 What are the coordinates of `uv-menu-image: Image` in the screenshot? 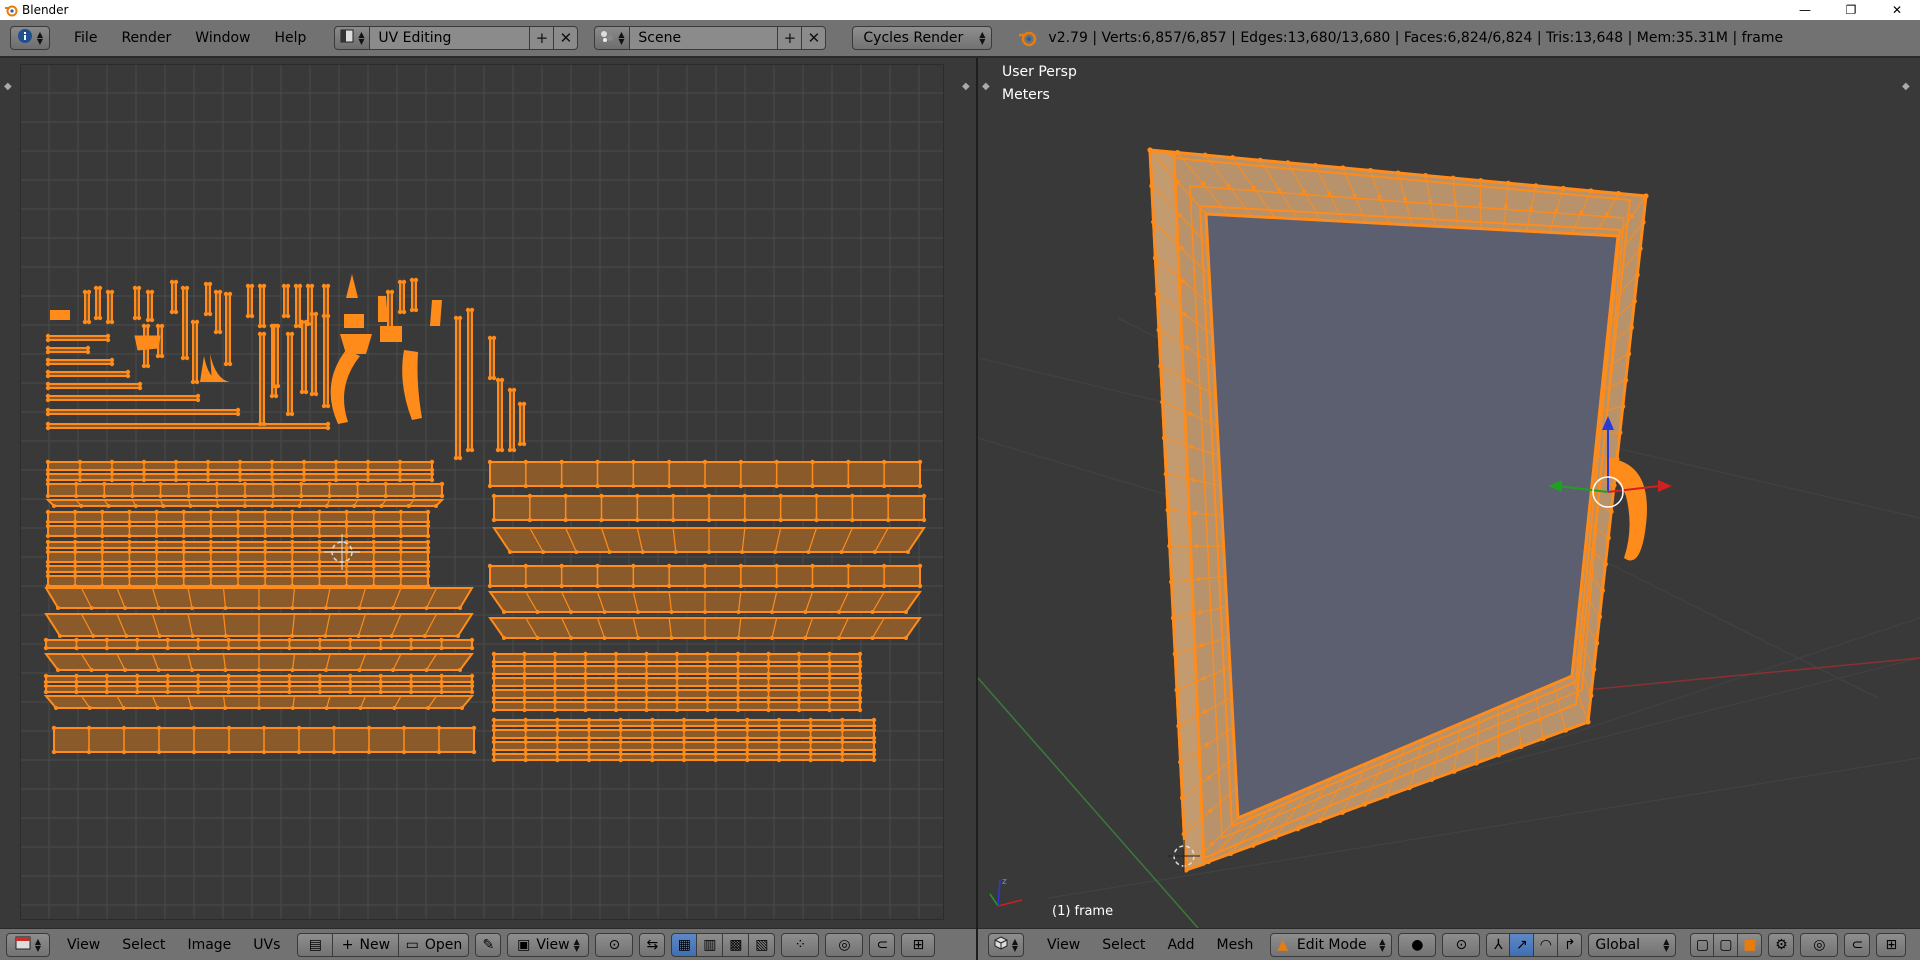 It's located at (209, 945).